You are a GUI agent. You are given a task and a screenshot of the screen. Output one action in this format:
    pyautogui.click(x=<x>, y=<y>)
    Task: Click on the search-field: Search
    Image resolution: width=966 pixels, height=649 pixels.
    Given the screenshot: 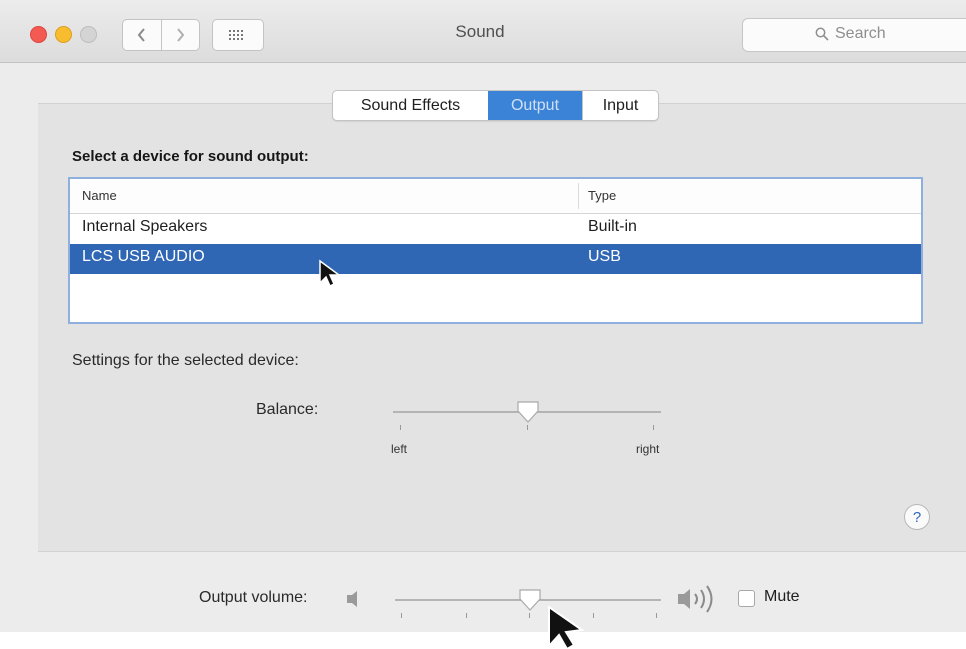 What is the action you would take?
    pyautogui.click(x=854, y=35)
    